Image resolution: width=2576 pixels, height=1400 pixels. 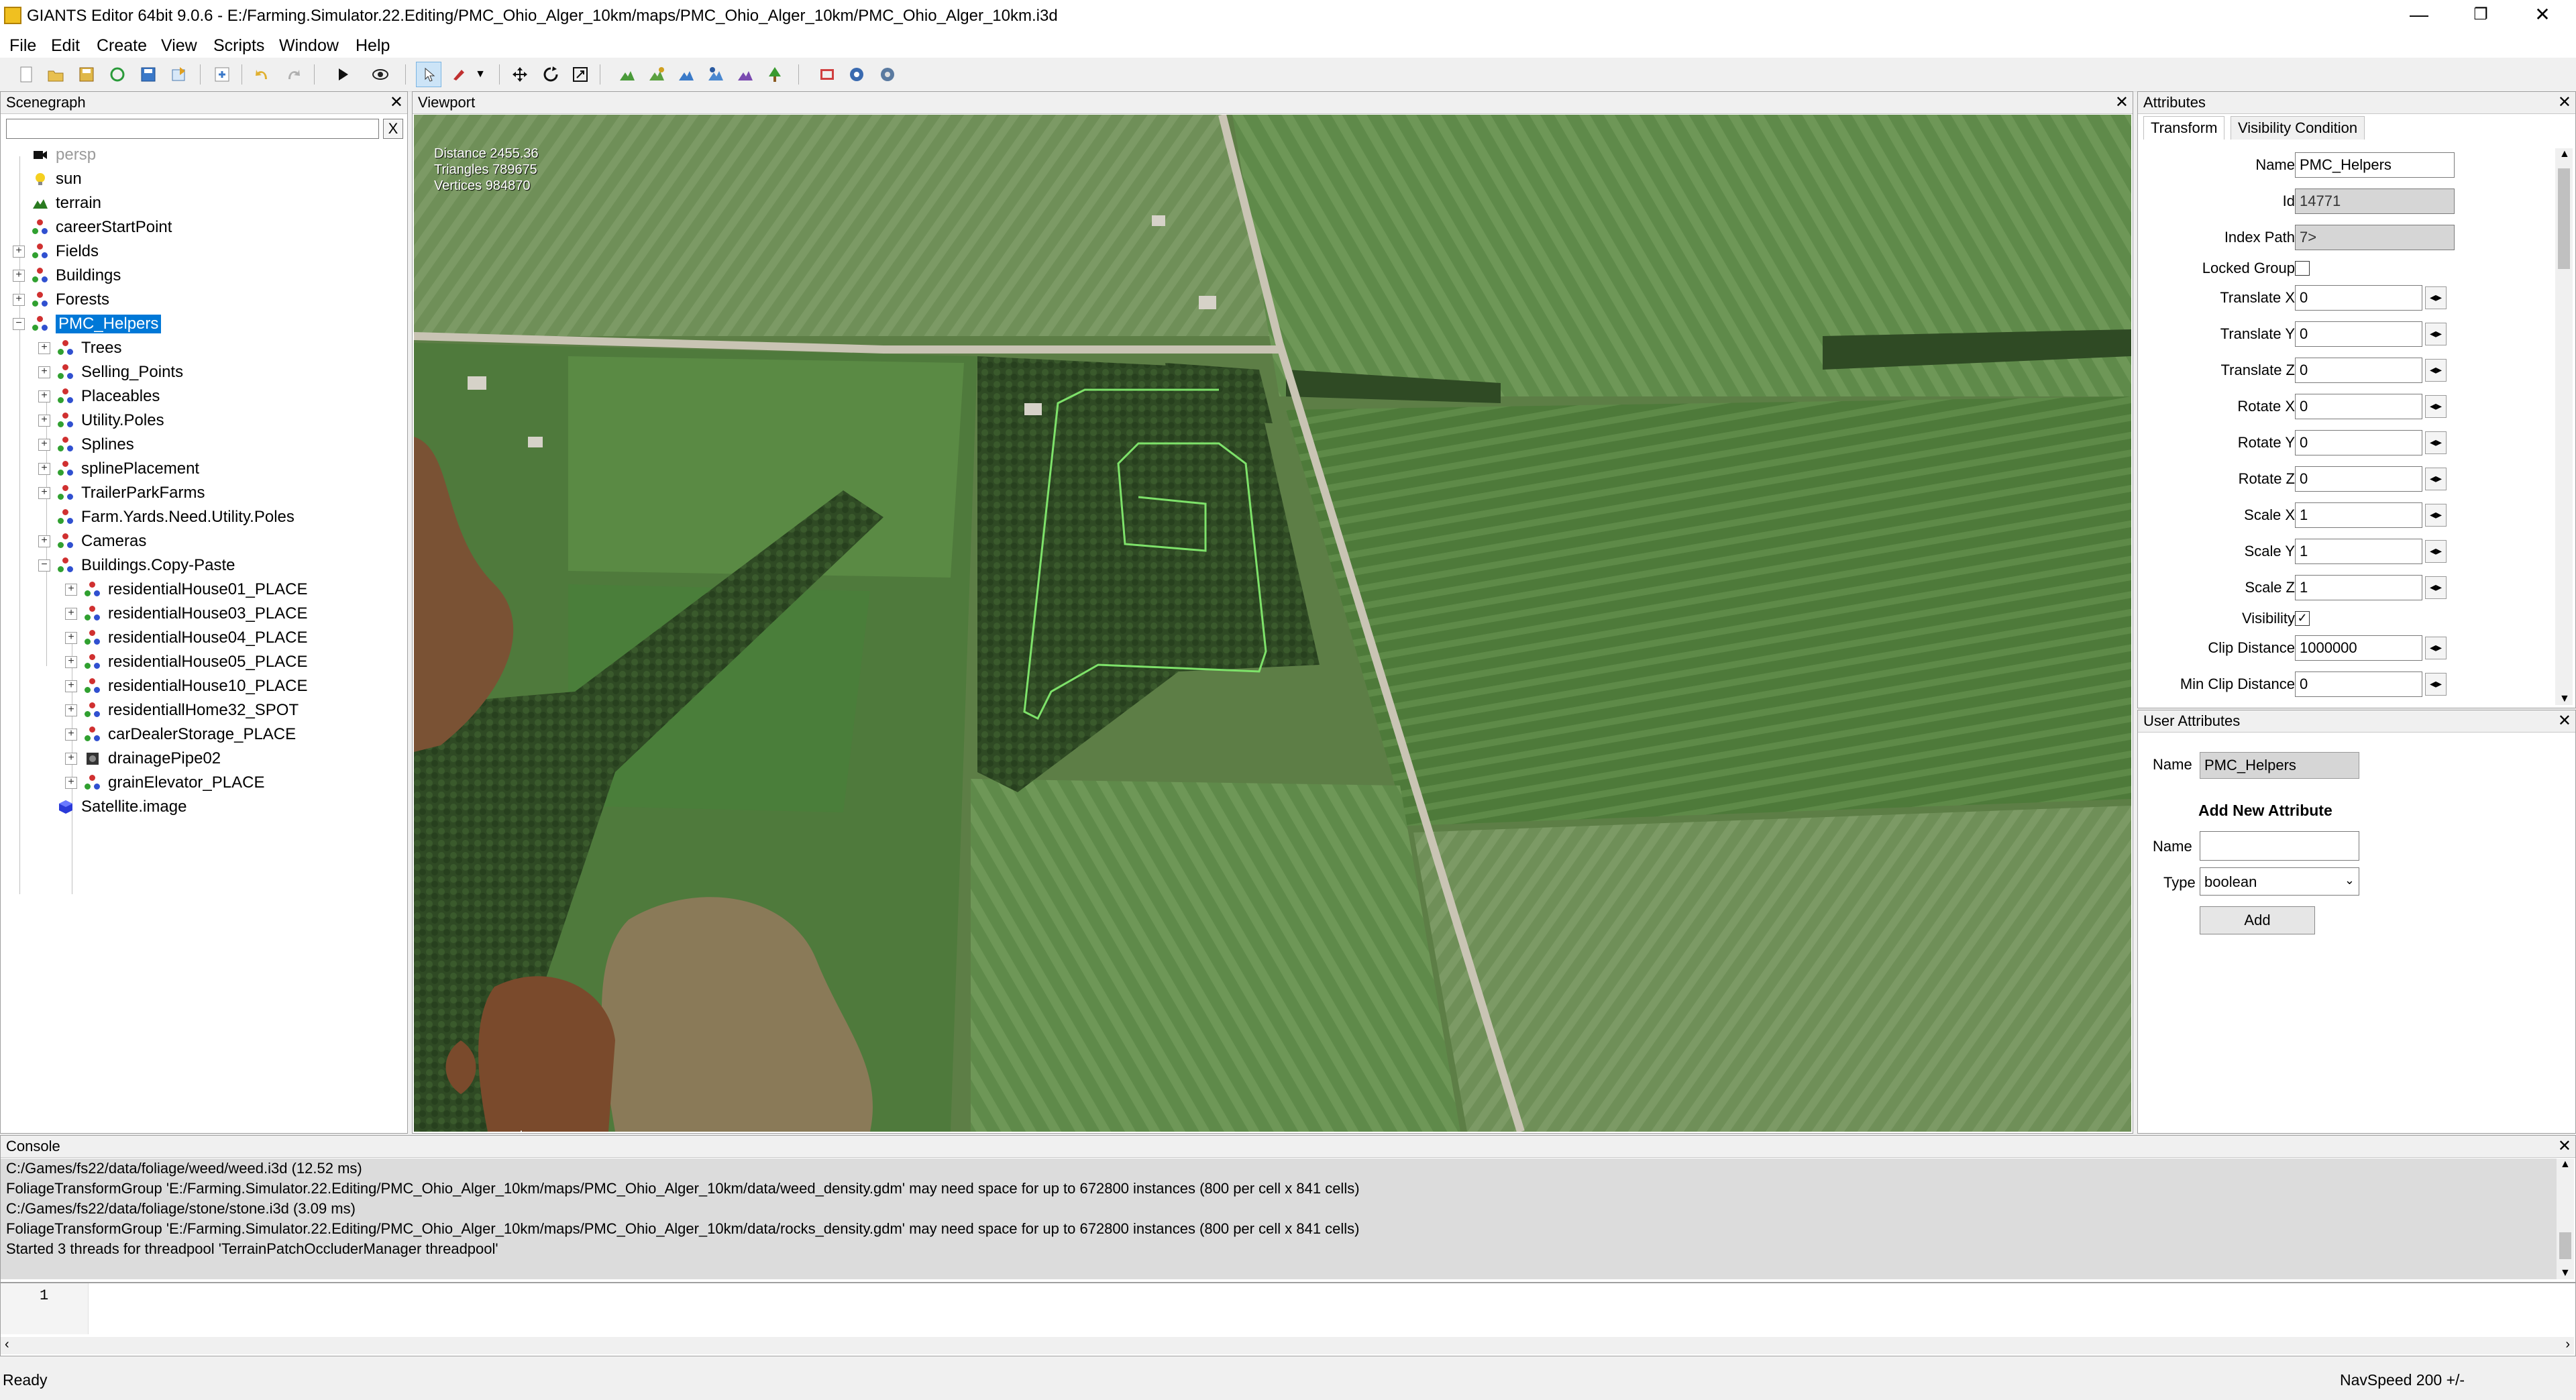 What do you see at coordinates (520, 74) in the screenshot?
I see `move-icon` at bounding box center [520, 74].